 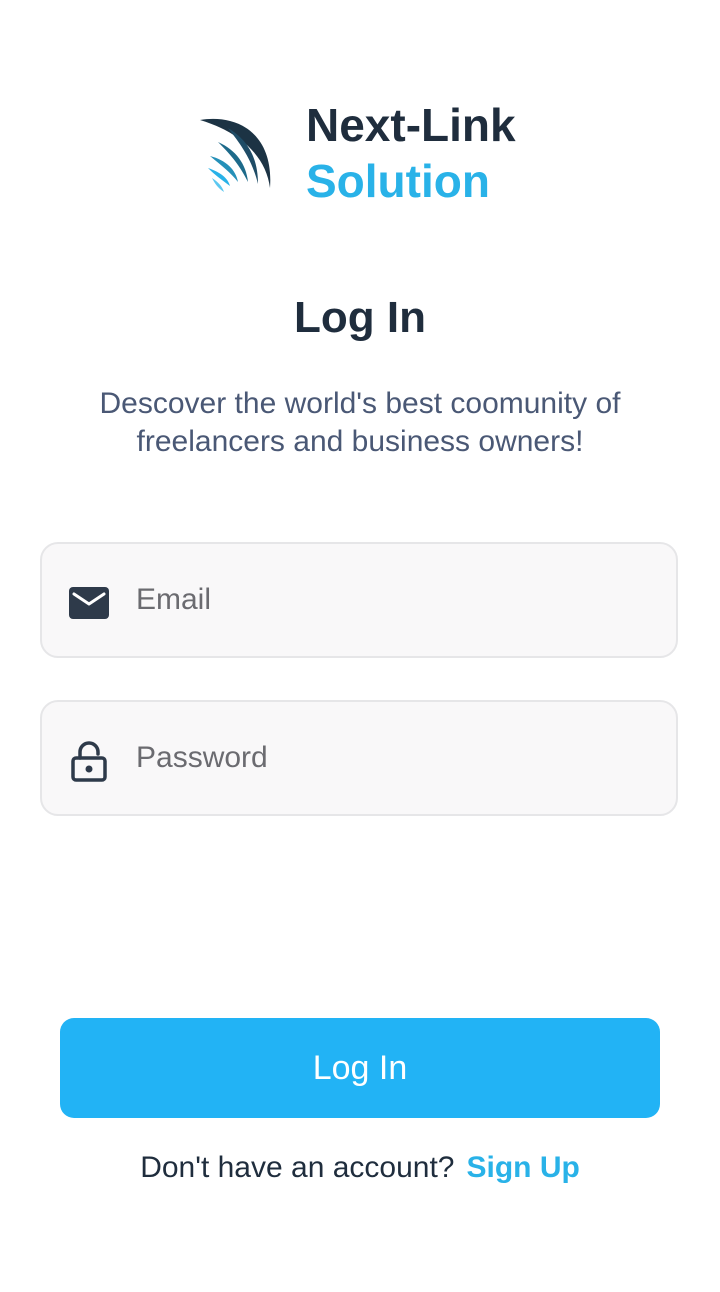 What do you see at coordinates (396, 600) in the screenshot?
I see `email-input` at bounding box center [396, 600].